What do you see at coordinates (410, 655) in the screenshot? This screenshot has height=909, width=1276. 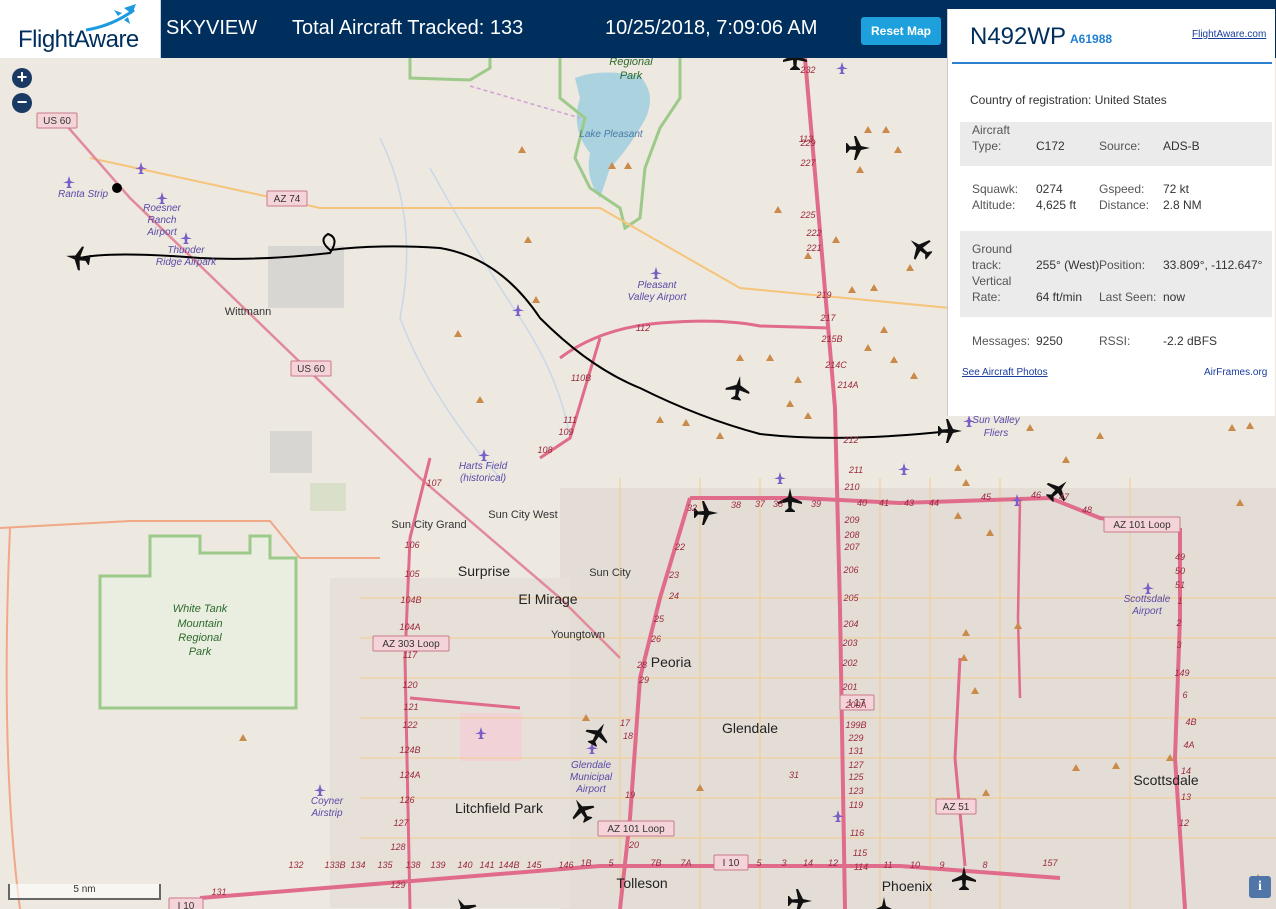 I see `exit-number: 117` at bounding box center [410, 655].